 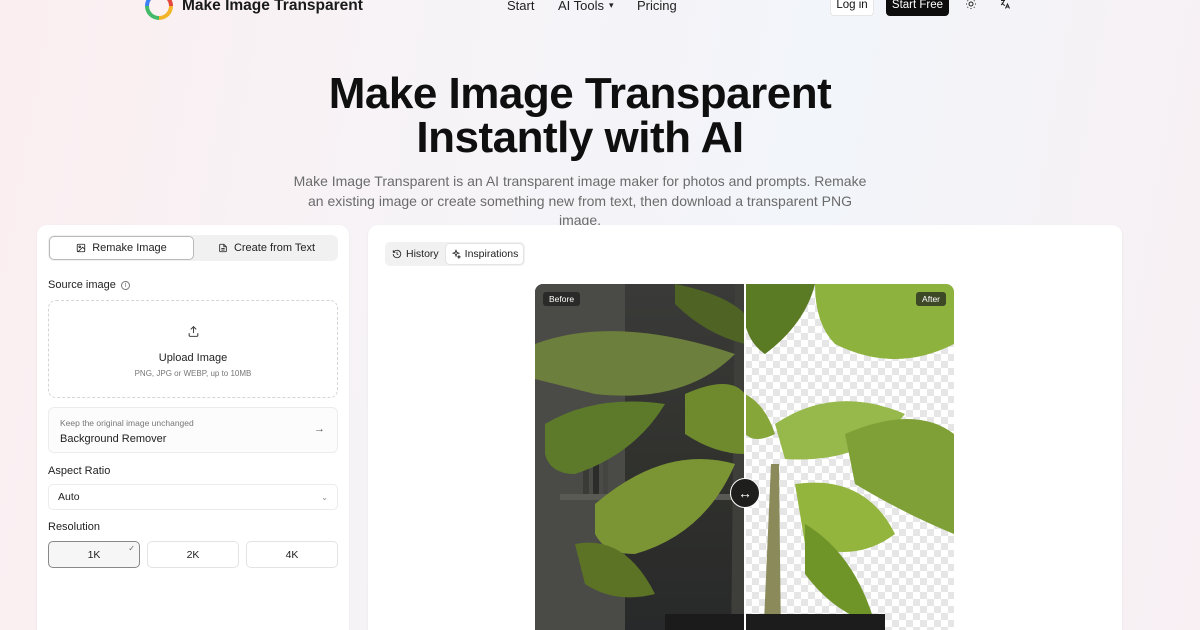 I want to click on check-icon: ✓, so click(x=131, y=548).